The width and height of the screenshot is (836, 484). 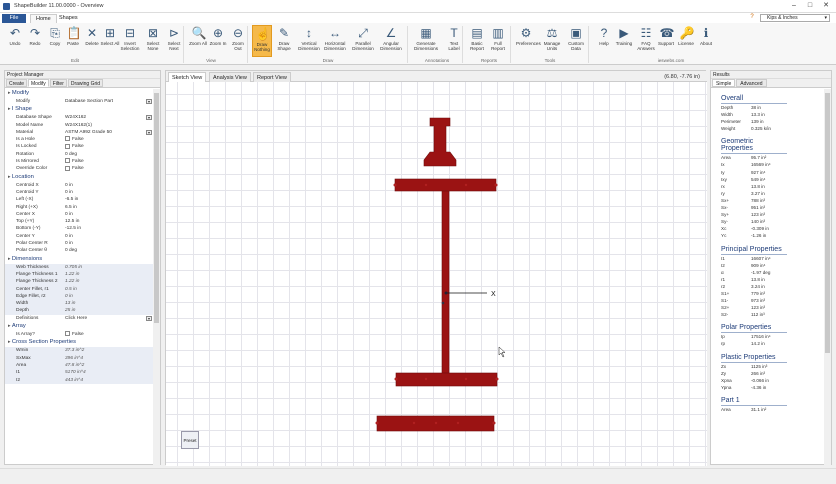 I want to click on property-value: 6.5 in, so click(x=108, y=207).